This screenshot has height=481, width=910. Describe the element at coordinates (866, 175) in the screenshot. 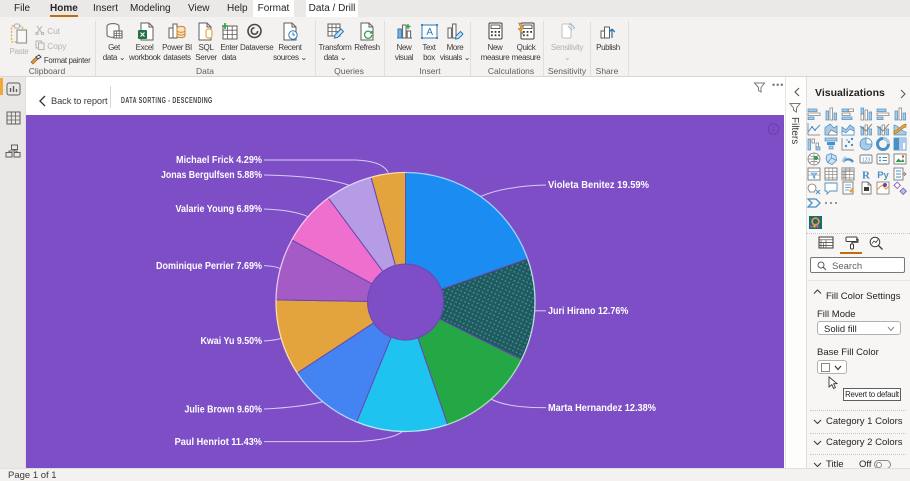

I see `svg-text: R` at that location.